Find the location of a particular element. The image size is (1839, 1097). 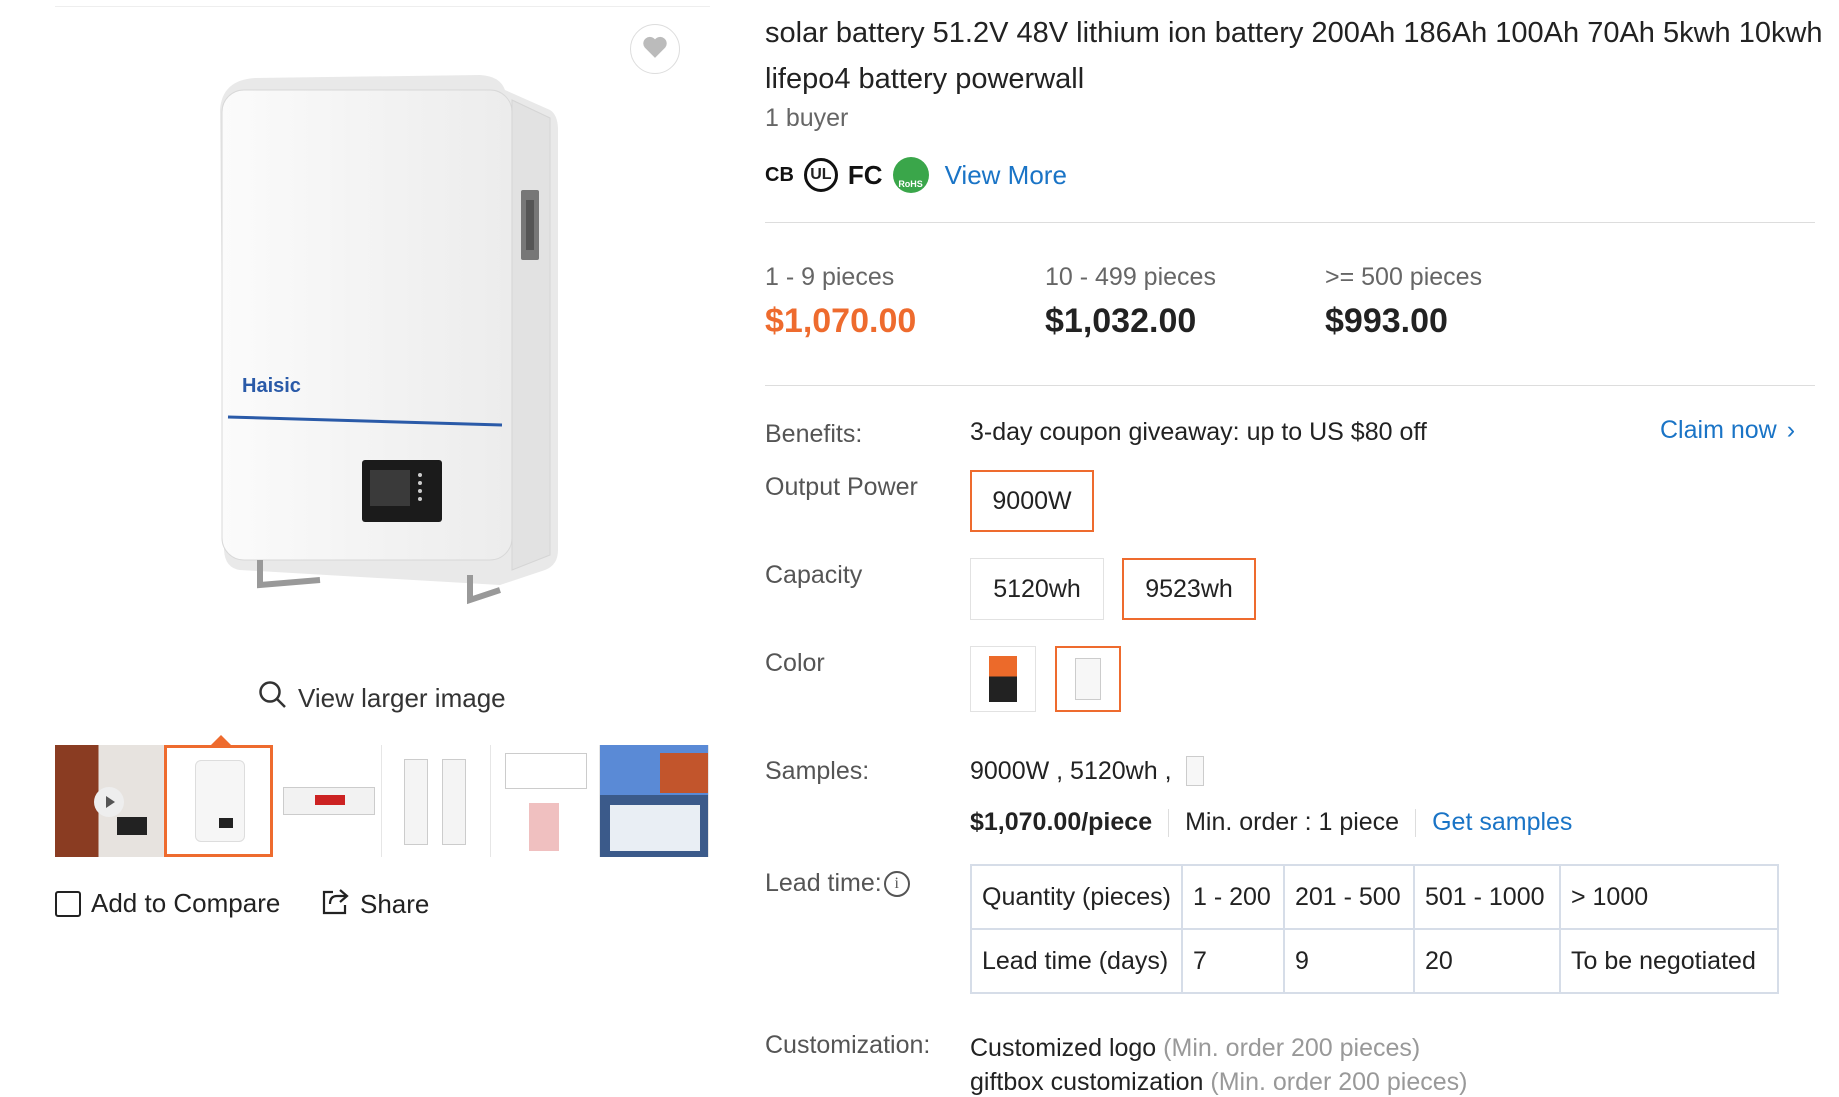

color-swatch-white is located at coordinates (1088, 679).